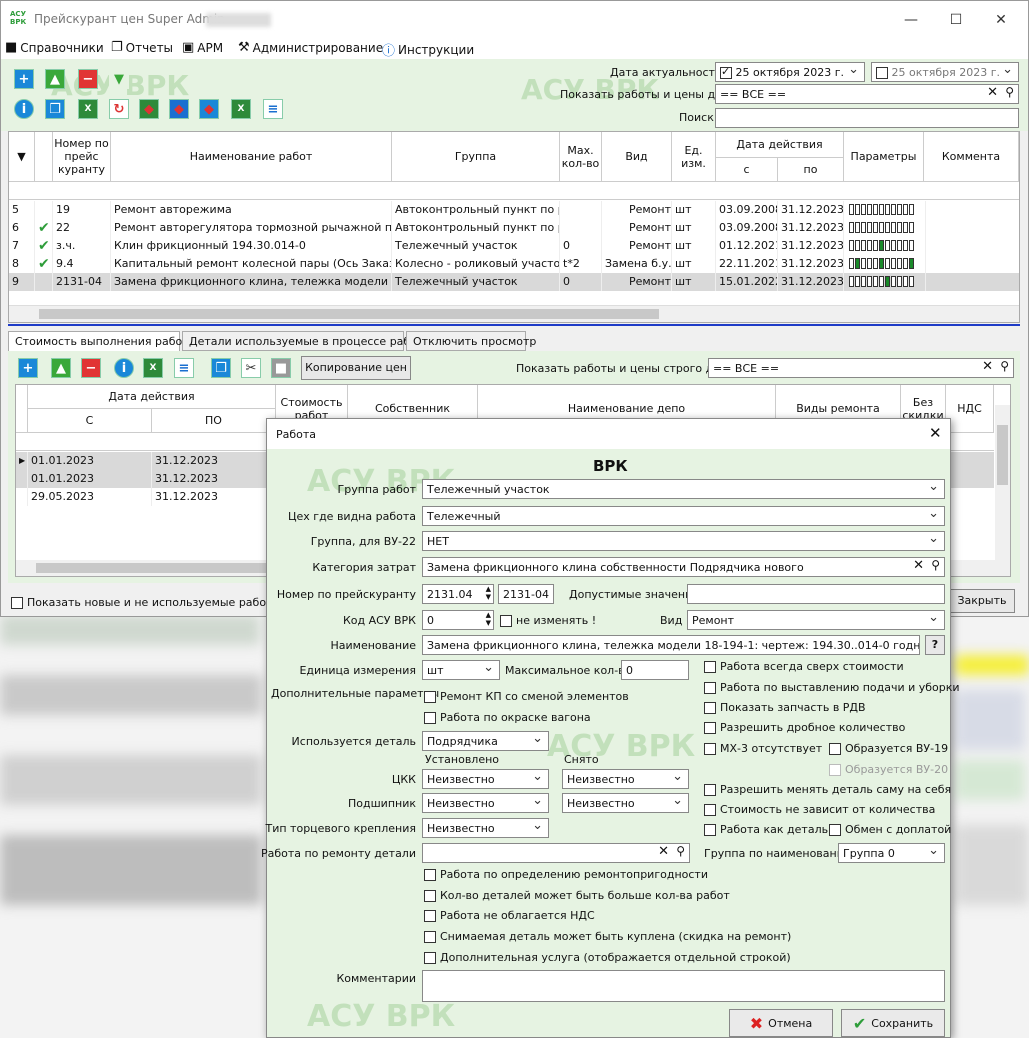  Describe the element at coordinates (891, 853) in the screenshot. I see `group-by-name-select: Группа 0` at that location.